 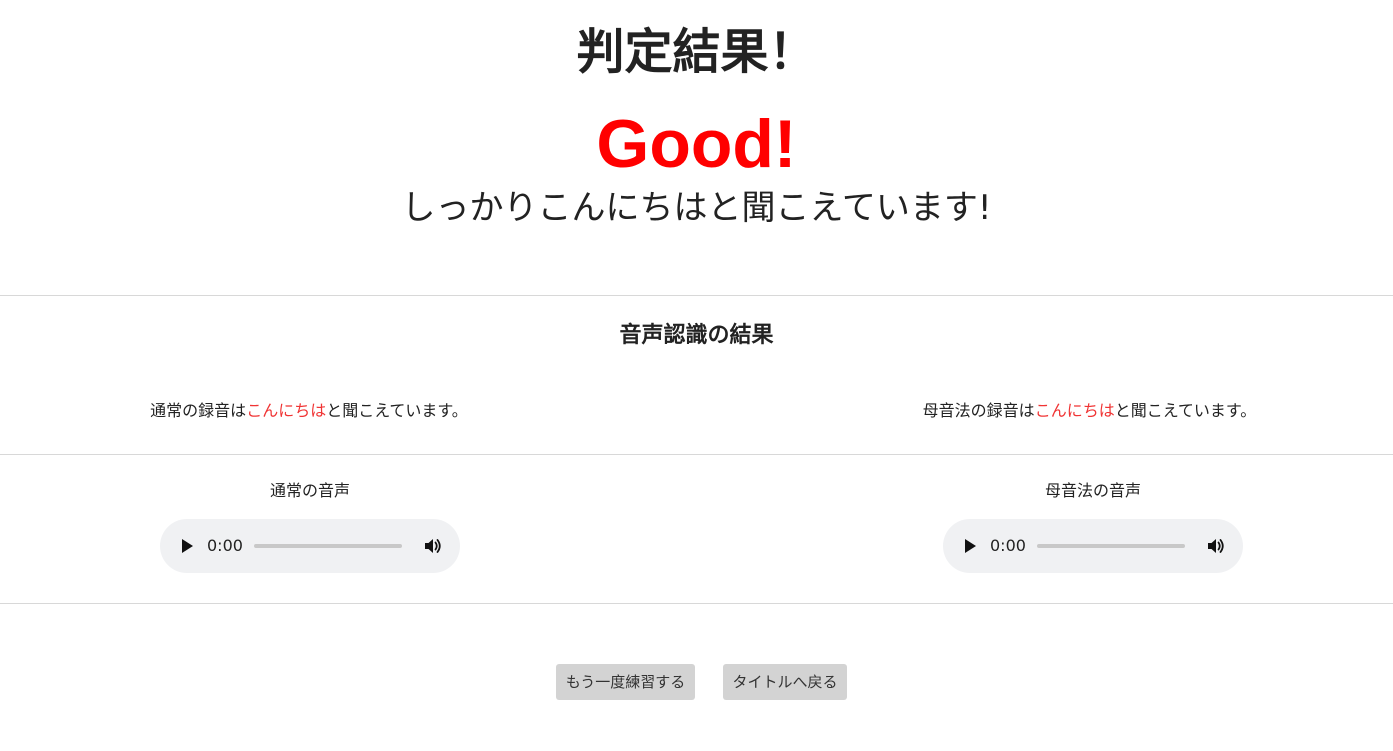 I want to click on vowel-result-text: 母音法の録音はこんにちはと聞こえています。, so click(x=1089, y=411).